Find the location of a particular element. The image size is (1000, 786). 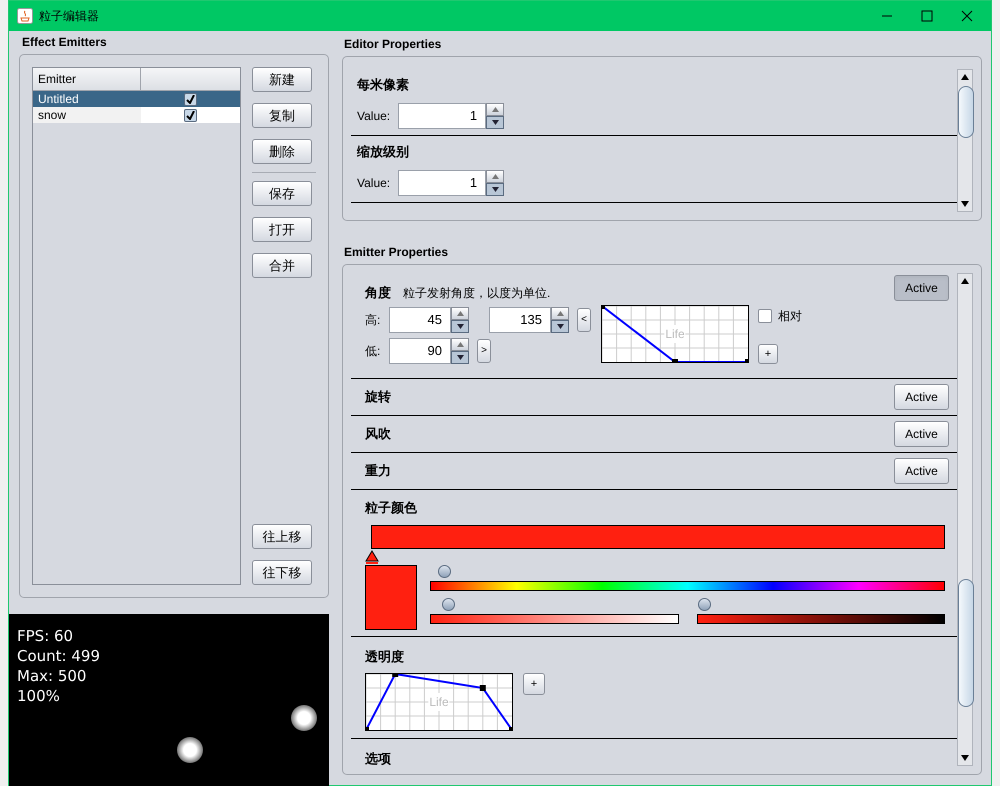

section-title: 粒子颜色 is located at coordinates (391, 507).